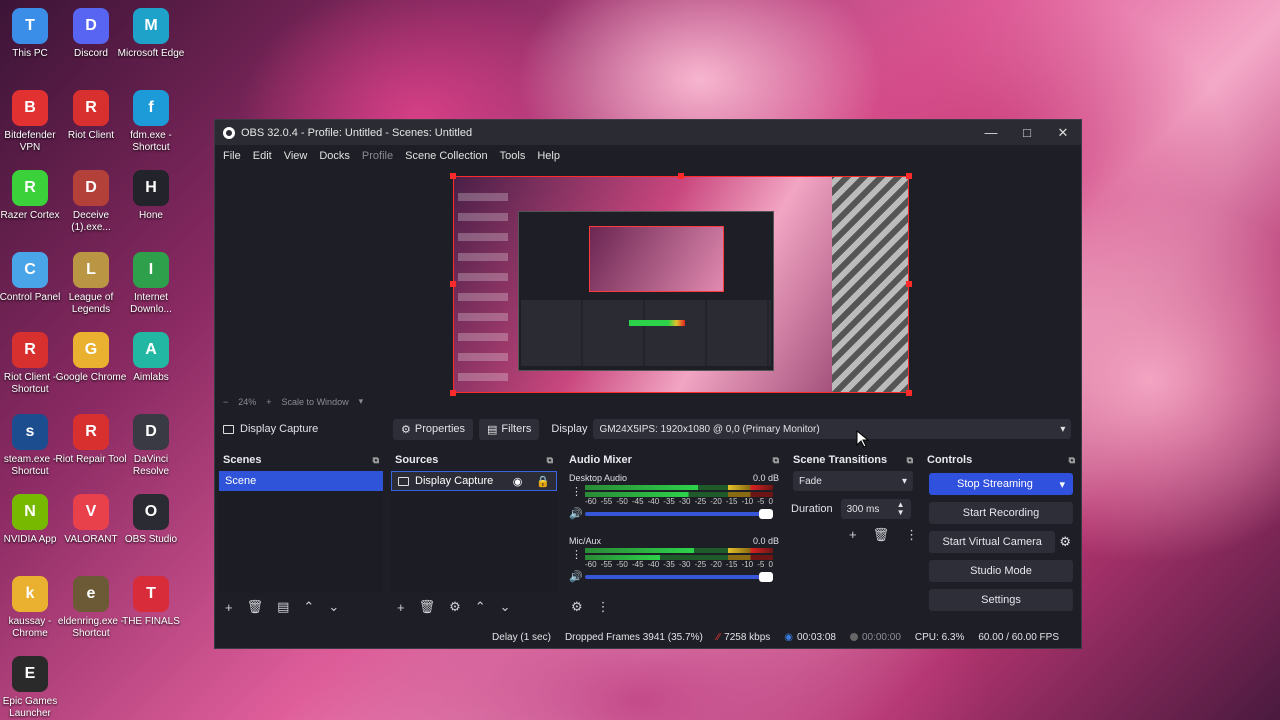  What do you see at coordinates (377, 156) in the screenshot?
I see `menu-profile: Profile` at bounding box center [377, 156].